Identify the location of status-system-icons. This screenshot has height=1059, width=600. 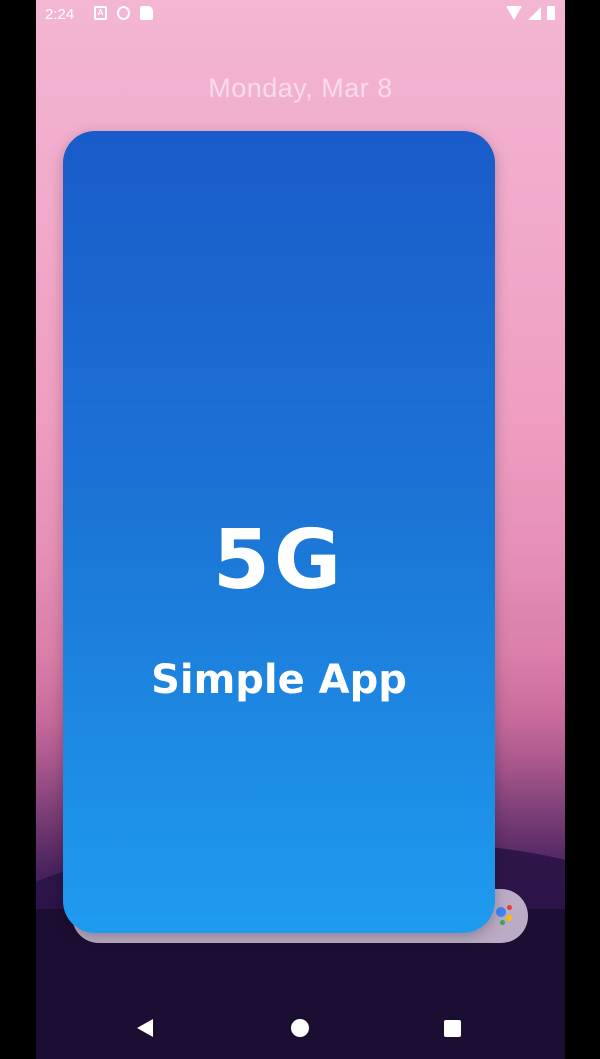
(530, 13).